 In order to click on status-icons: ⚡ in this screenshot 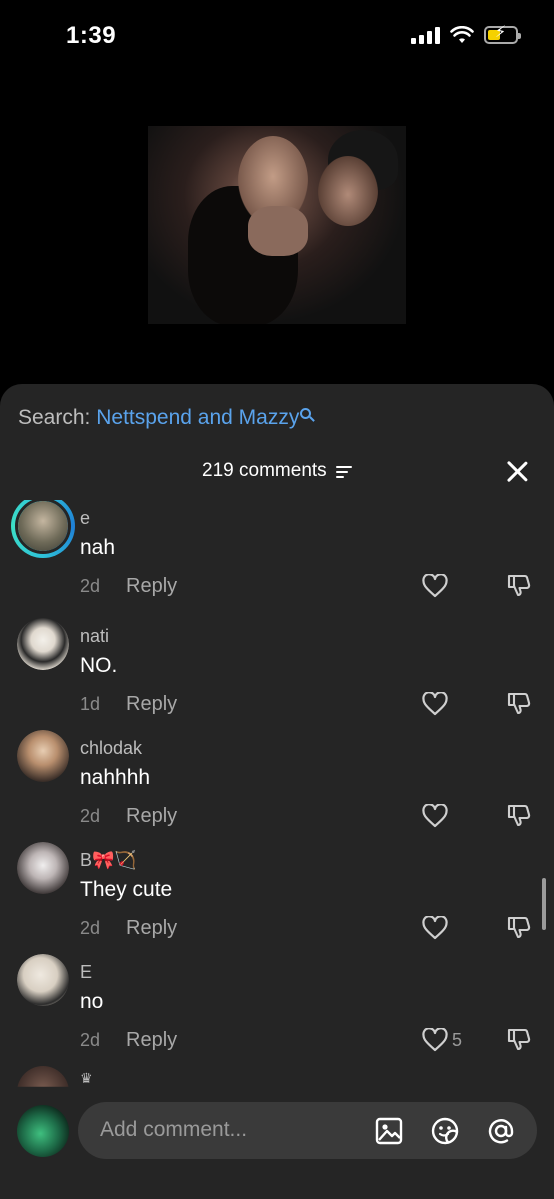, I will do `click(466, 34)`.